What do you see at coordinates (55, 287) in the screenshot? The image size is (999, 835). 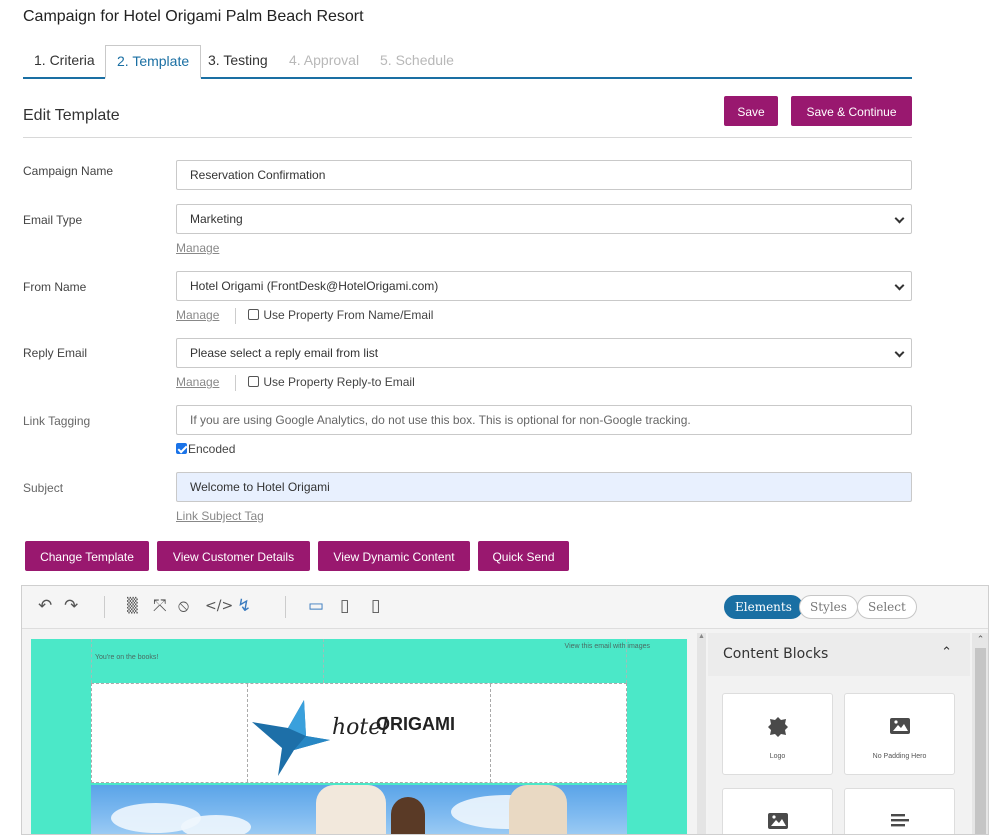 I see `from-name-label: From Name` at bounding box center [55, 287].